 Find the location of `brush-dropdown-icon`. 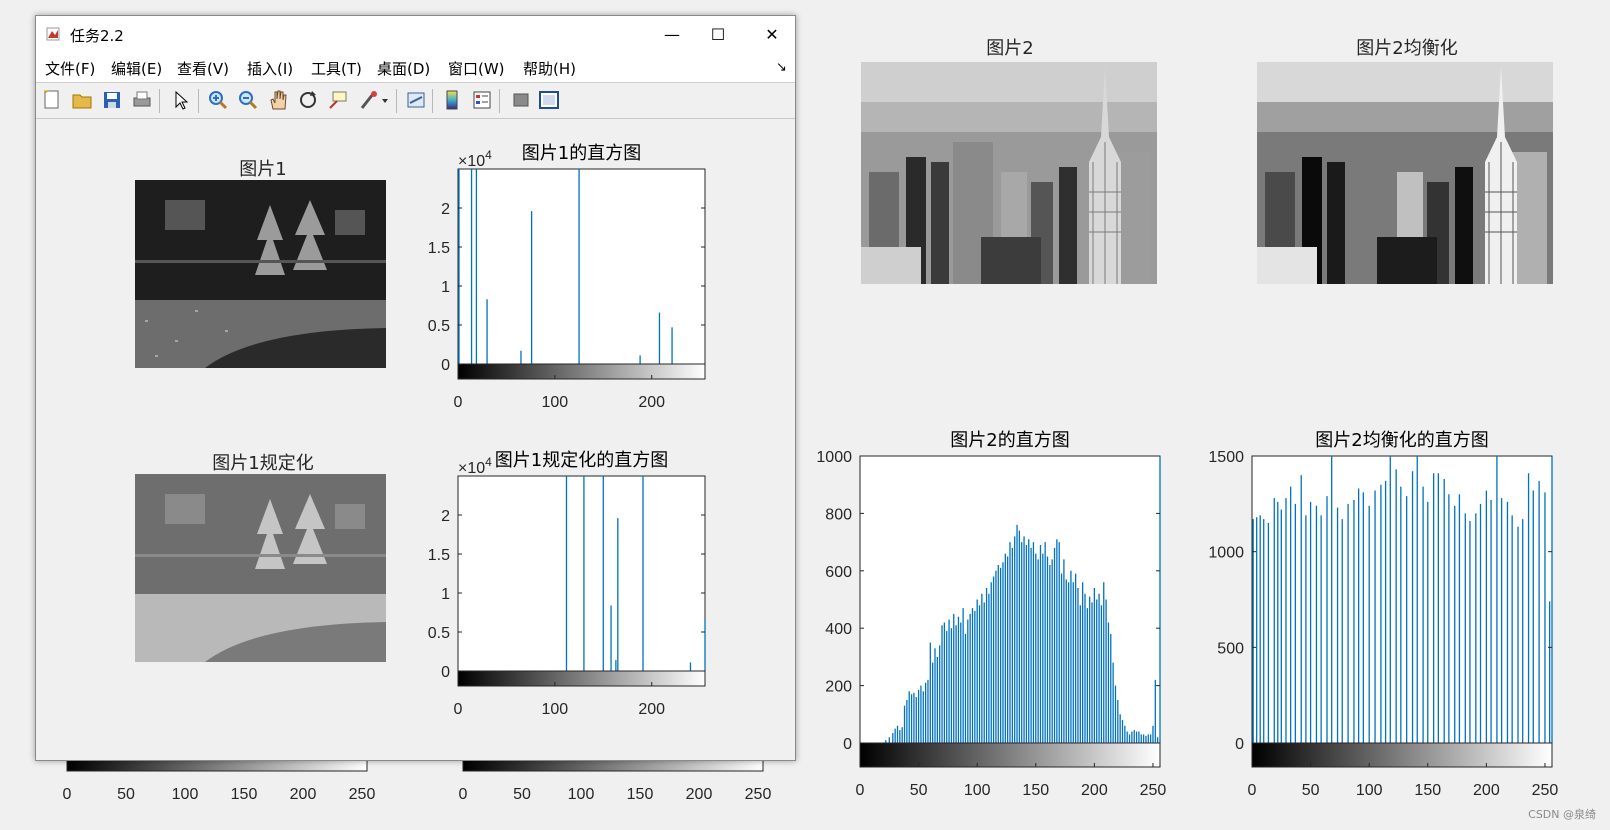

brush-dropdown-icon is located at coordinates (385, 100).